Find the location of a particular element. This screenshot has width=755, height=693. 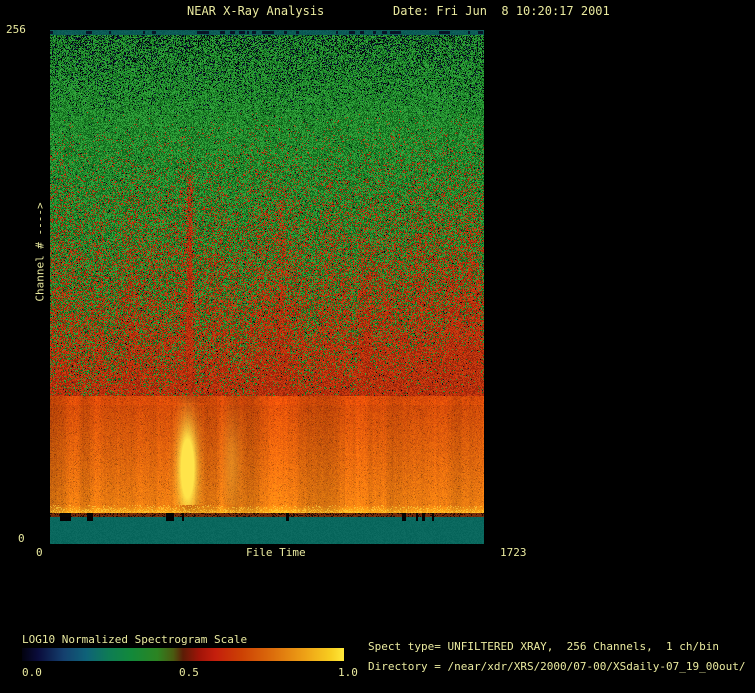

y-axis-title: Channel # ----> is located at coordinates (40, 252).